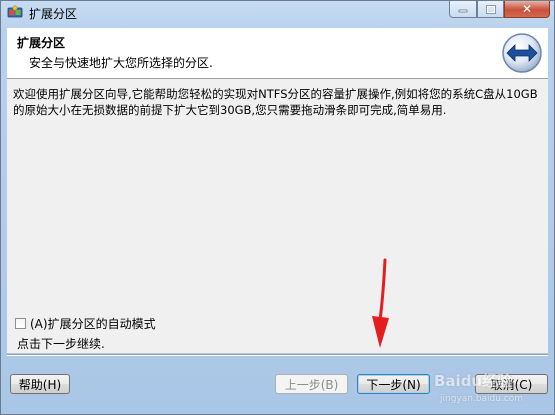 The image size is (555, 415). What do you see at coordinates (41, 43) in the screenshot?
I see `header-title: 扩展分区` at bounding box center [41, 43].